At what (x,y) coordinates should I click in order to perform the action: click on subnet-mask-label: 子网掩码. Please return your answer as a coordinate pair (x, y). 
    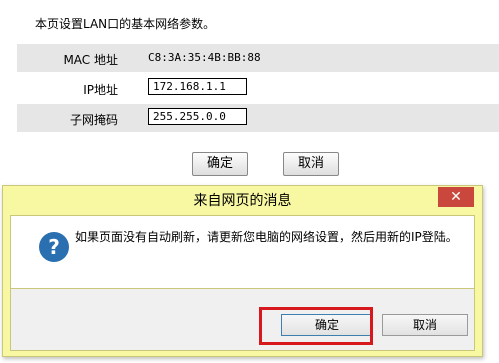
    Looking at the image, I should click on (93, 120).